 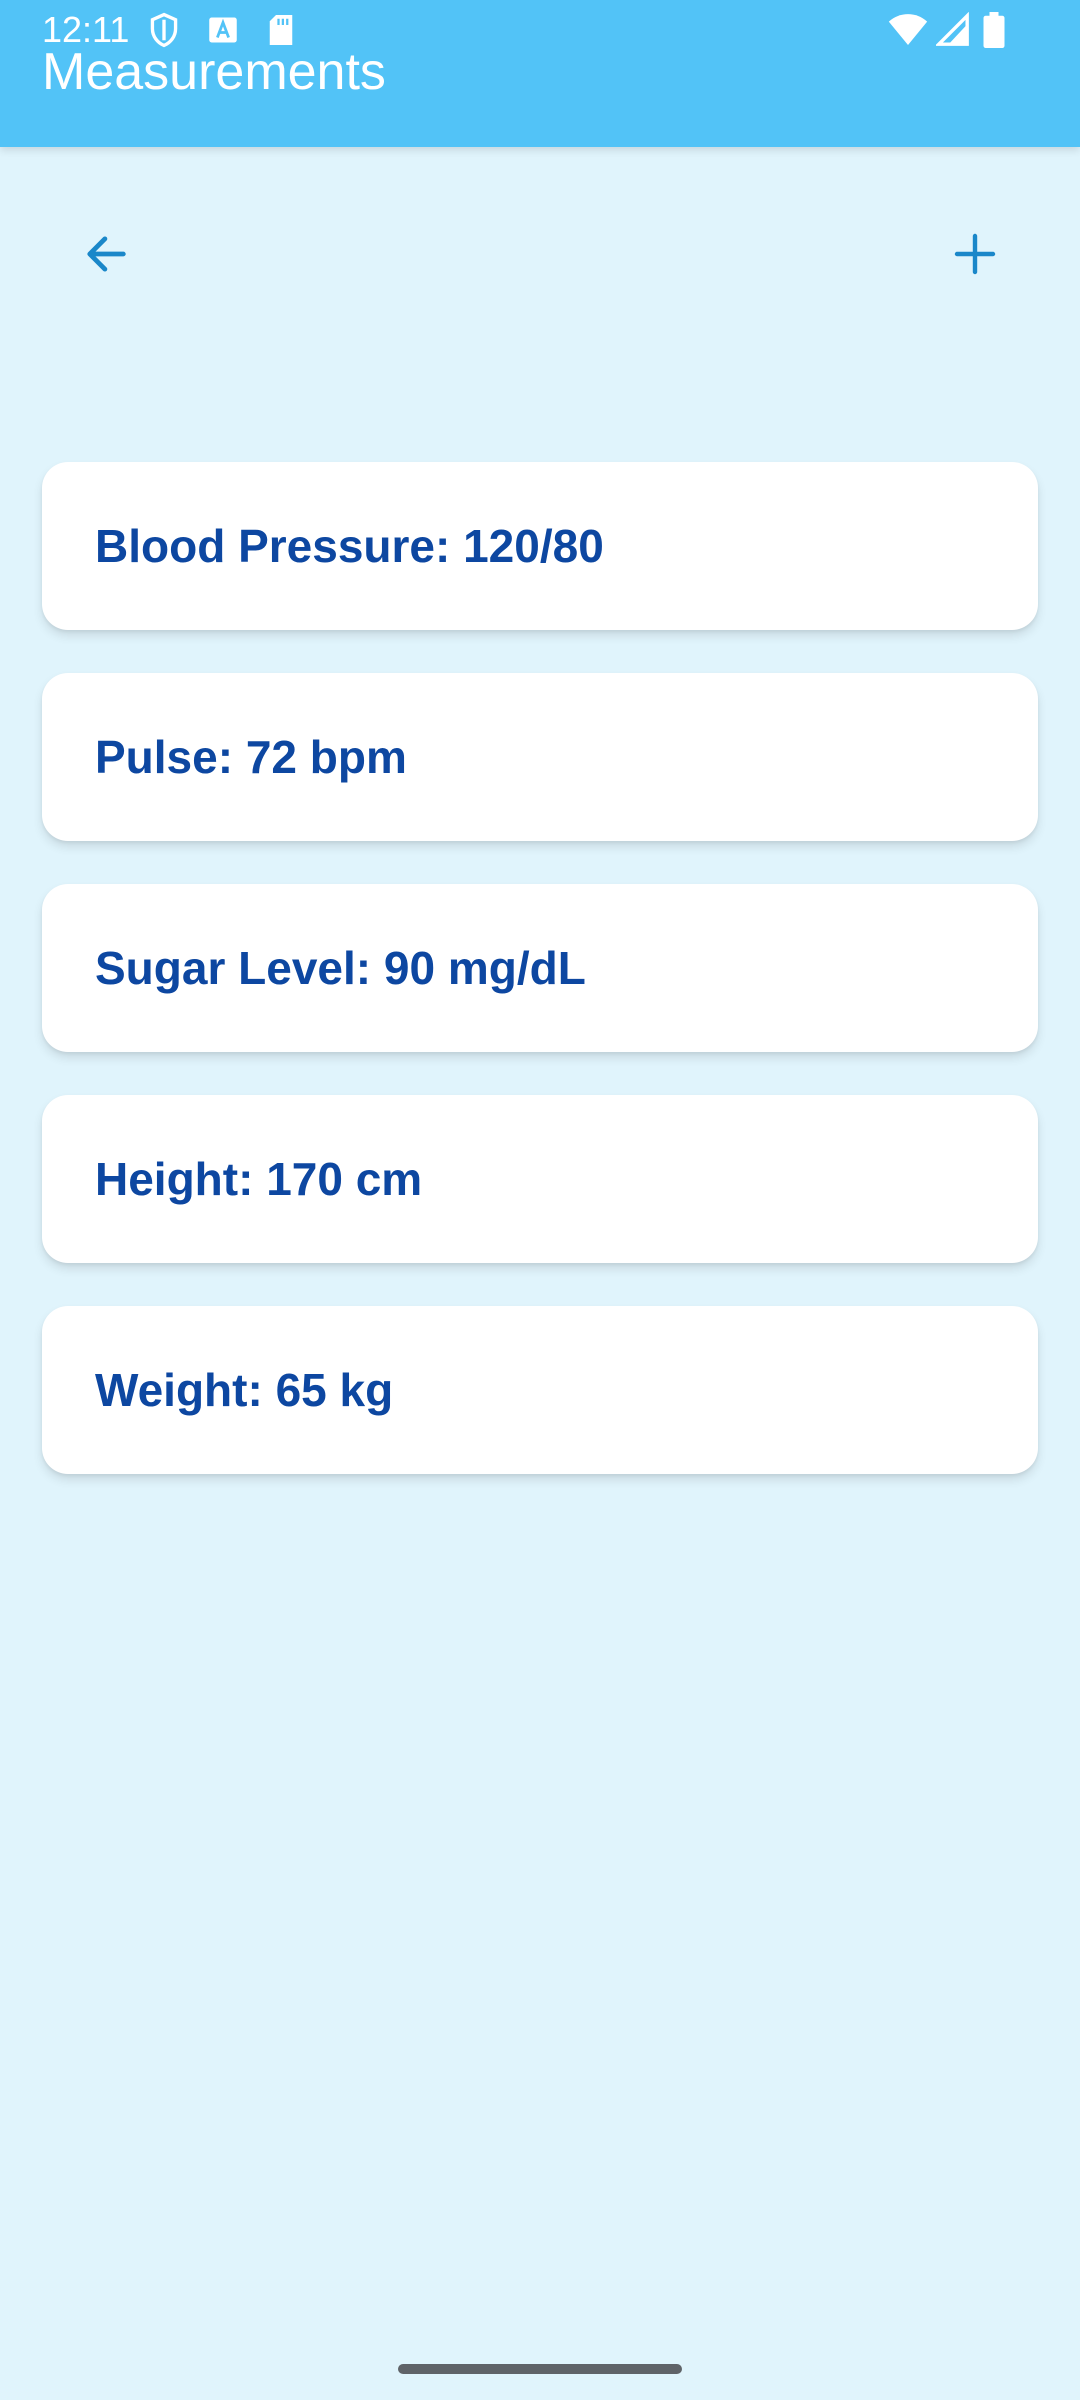 What do you see at coordinates (952, 29) in the screenshot?
I see `cell-signal-icon` at bounding box center [952, 29].